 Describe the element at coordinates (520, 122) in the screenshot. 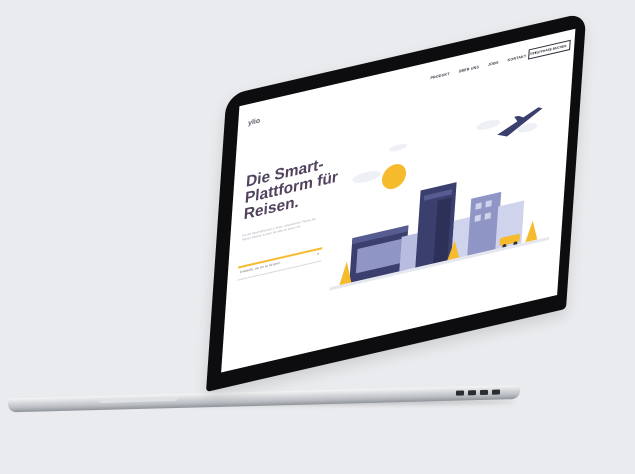

I see `airplane-icon` at that location.